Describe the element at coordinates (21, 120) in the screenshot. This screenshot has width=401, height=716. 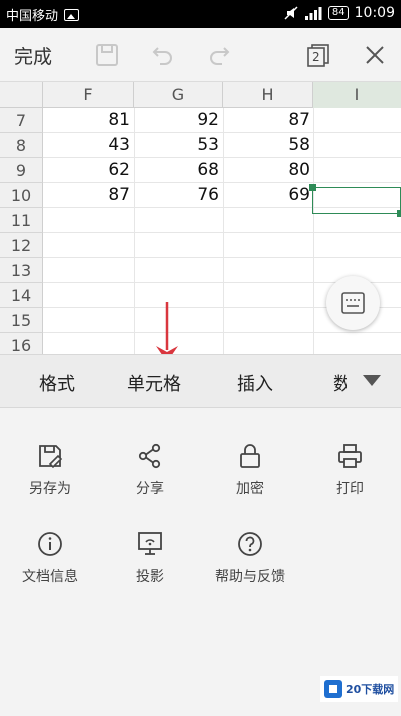
I see `row-header-7: 7` at that location.